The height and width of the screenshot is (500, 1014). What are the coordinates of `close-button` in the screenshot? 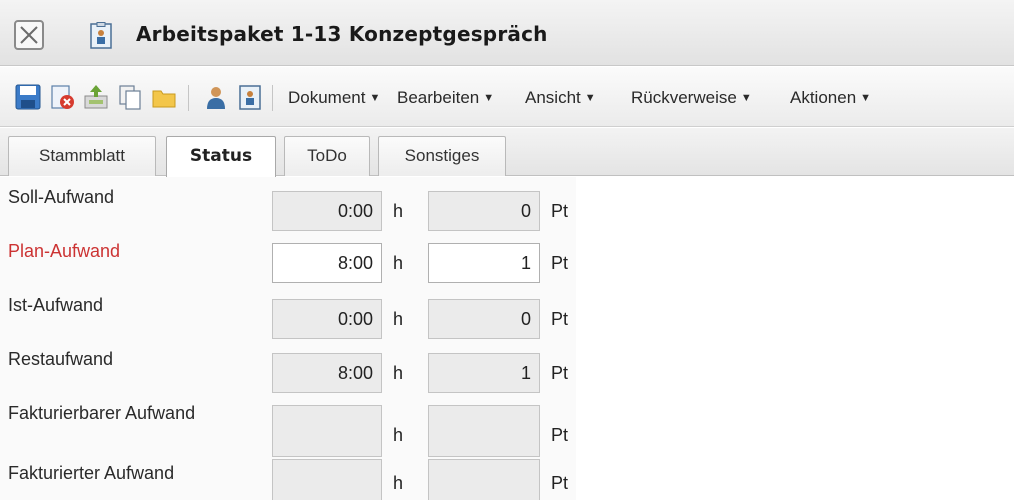 It's located at (29, 35).